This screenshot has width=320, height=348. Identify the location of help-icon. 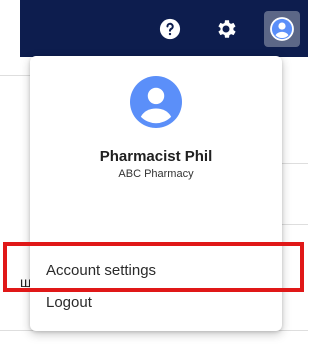
(170, 29).